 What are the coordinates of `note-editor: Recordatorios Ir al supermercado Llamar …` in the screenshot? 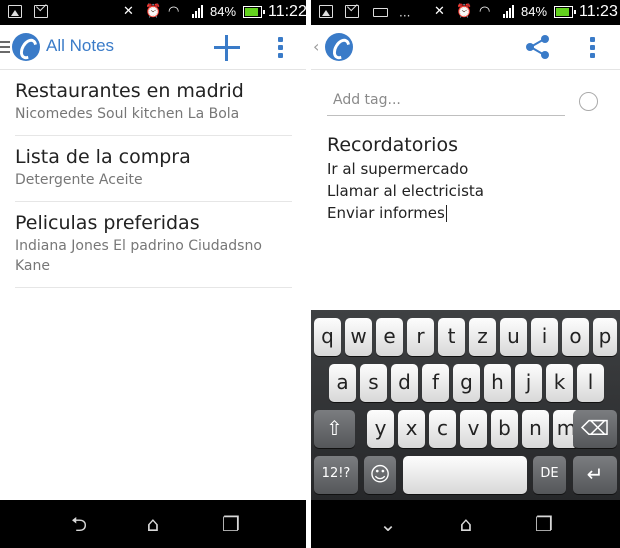 It's located at (467, 178).